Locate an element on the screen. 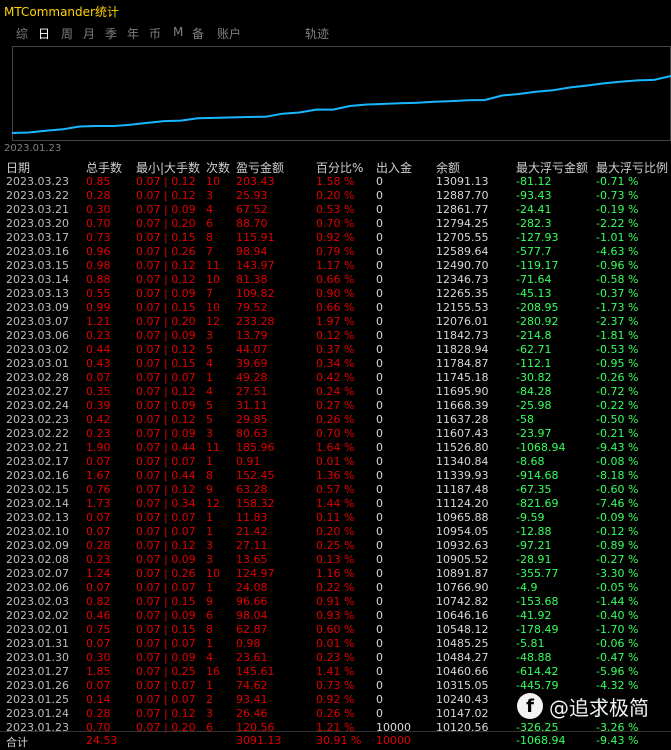 The width and height of the screenshot is (671, 750). col-count: 次数 is located at coordinates (218, 167).